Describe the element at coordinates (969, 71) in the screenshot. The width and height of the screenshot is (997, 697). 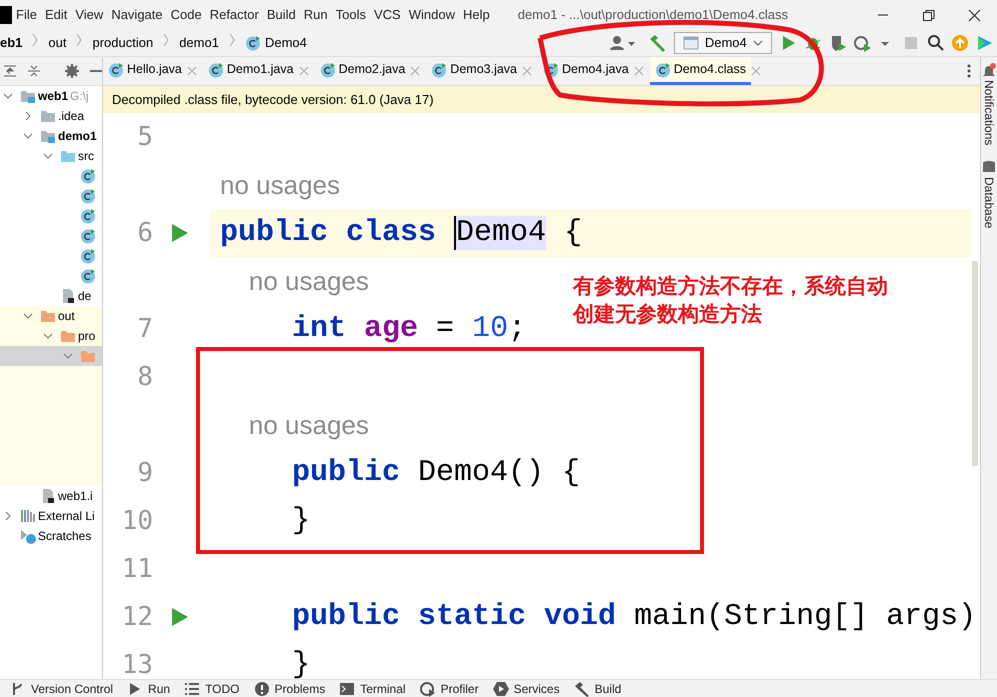
I see `more-icon` at that location.